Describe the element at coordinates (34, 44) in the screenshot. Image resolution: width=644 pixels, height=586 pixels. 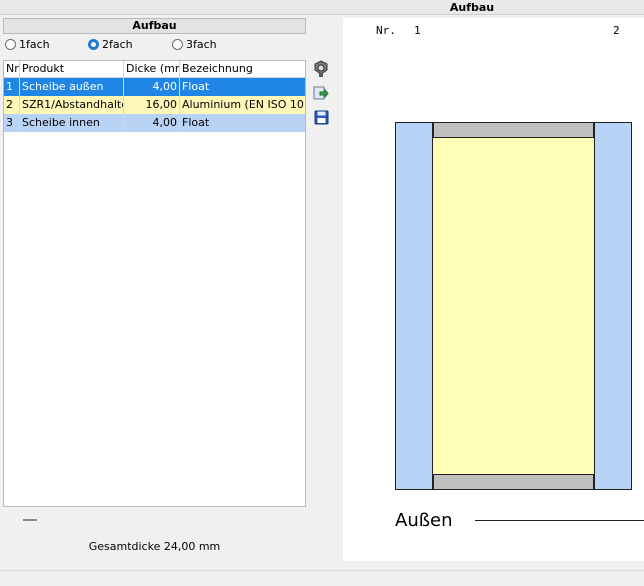
I see `radio-label: 1fach` at that location.